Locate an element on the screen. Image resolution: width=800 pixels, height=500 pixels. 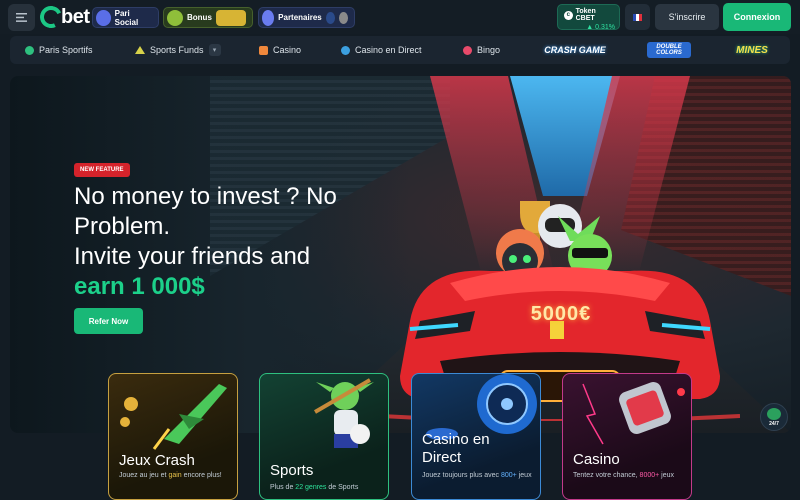
promo-bonus: Bonus is located at coordinates (208, 17).